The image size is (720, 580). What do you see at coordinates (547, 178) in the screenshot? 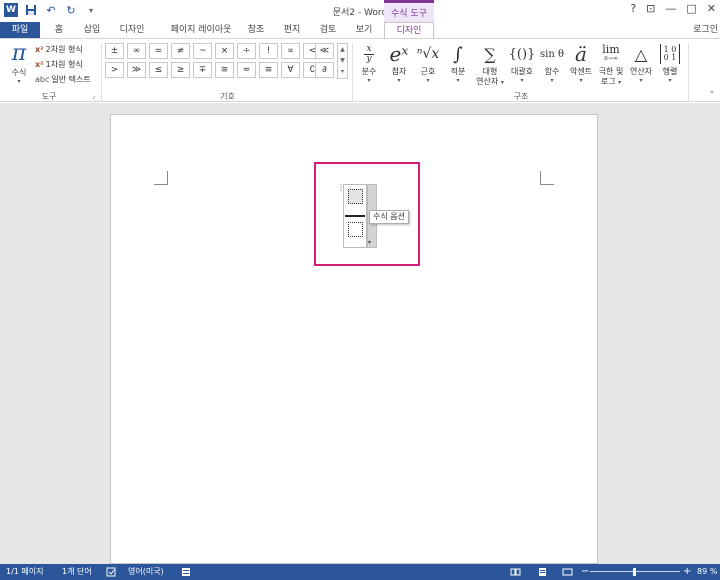
I see `margin-corner-top-right` at bounding box center [547, 178].